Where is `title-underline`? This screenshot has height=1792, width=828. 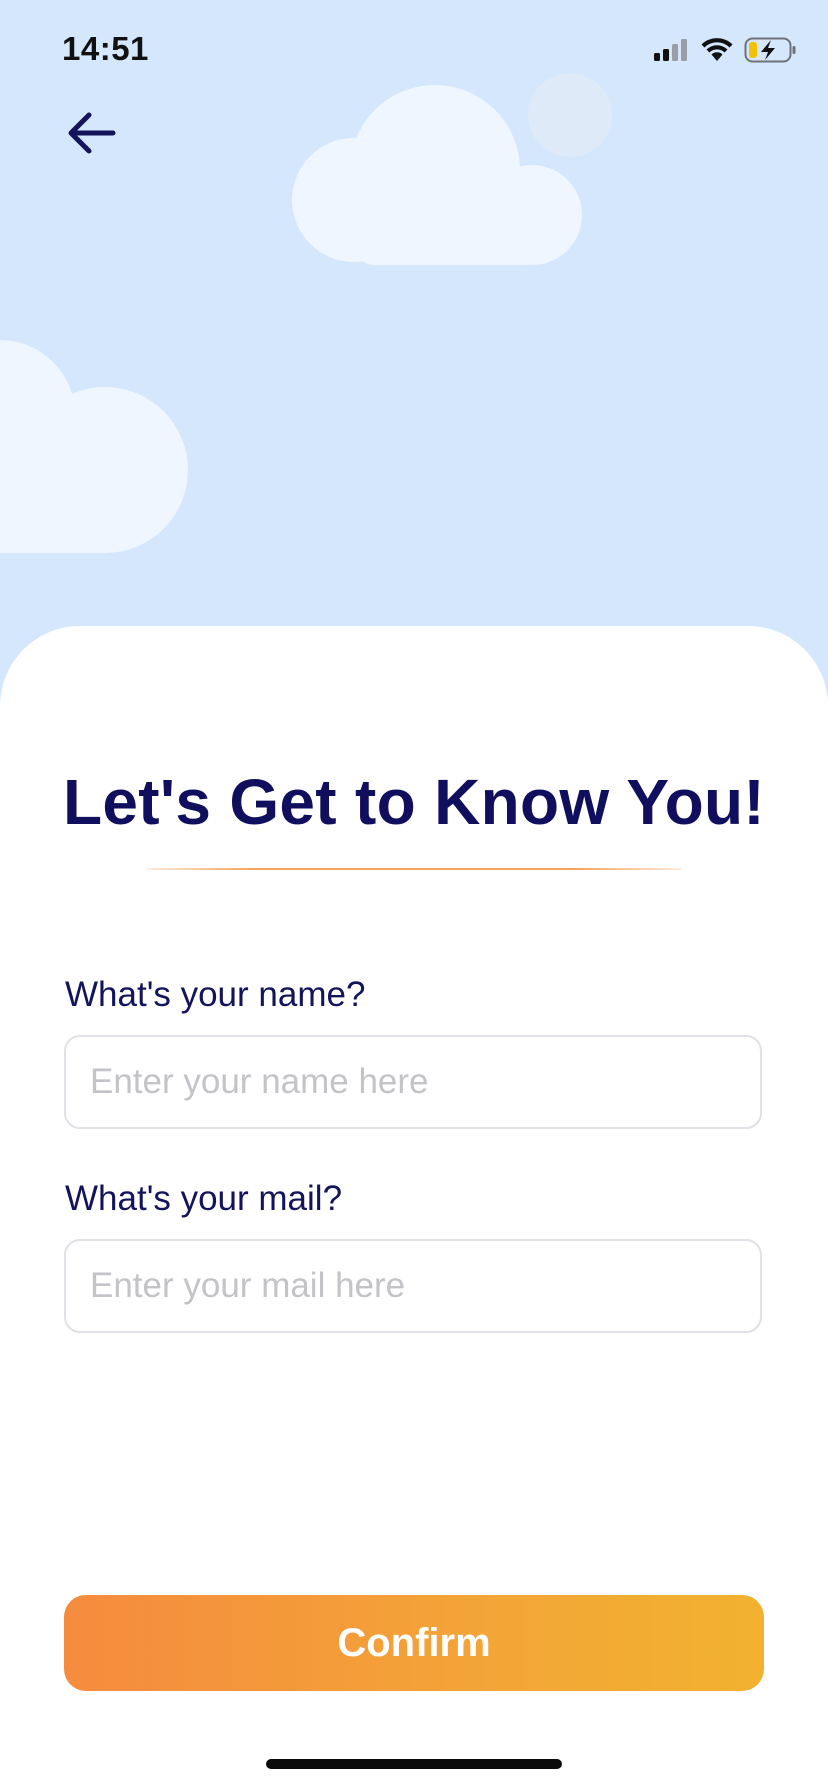
title-underline is located at coordinates (414, 869).